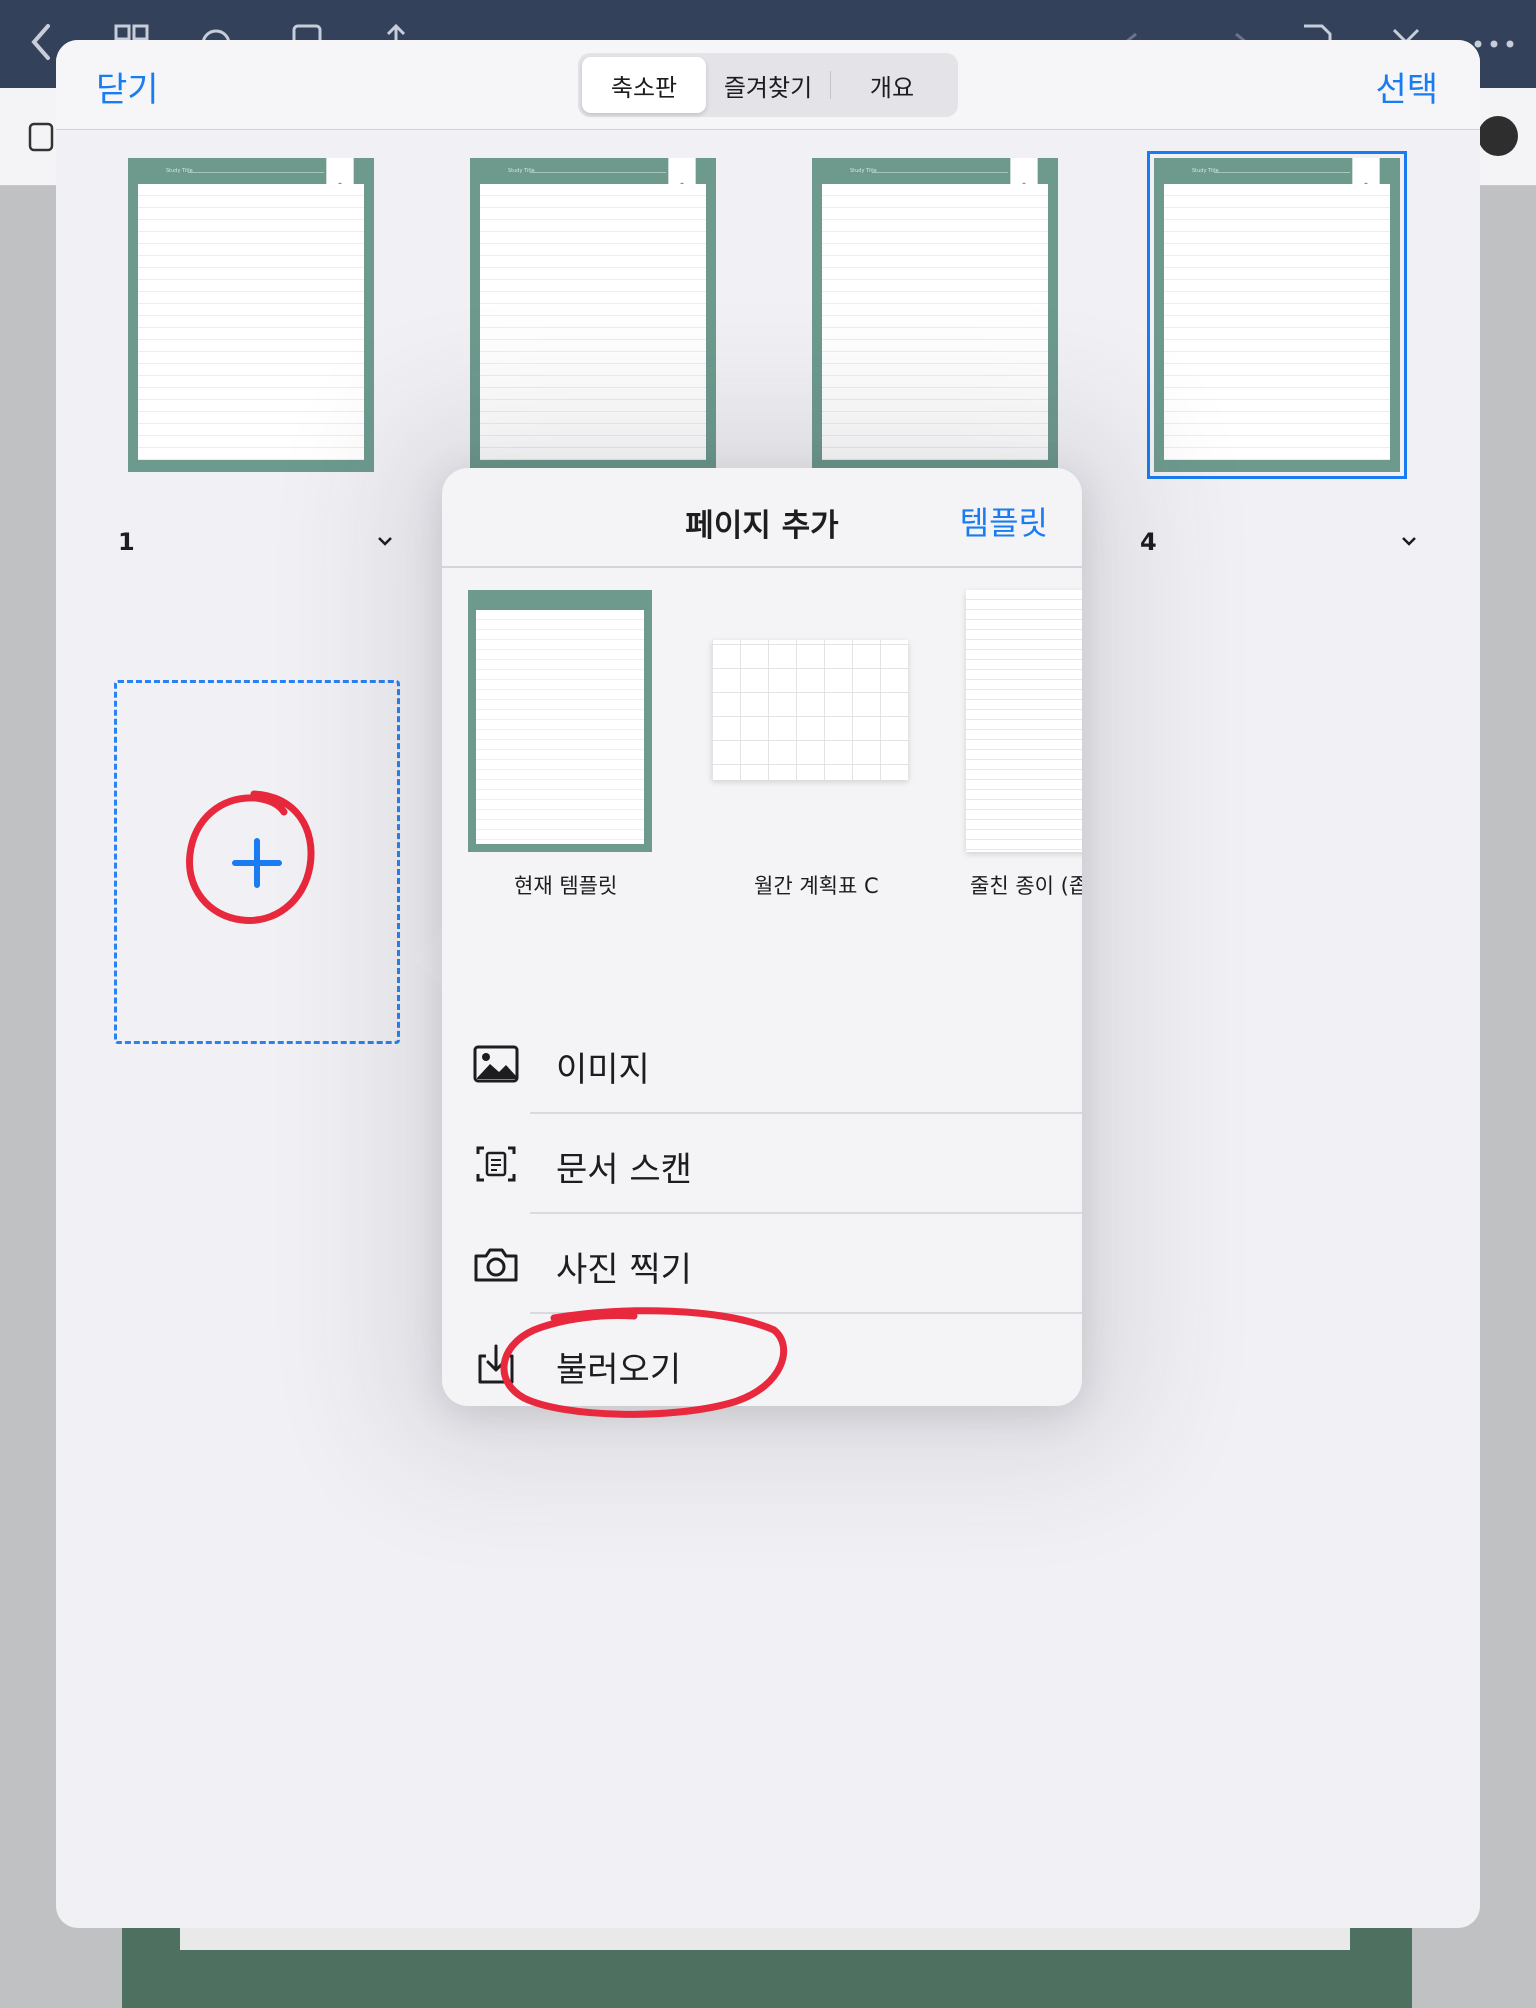 The image size is (1536, 2008). I want to click on template-label: 줄친 종이 (좁, so click(1026, 886).